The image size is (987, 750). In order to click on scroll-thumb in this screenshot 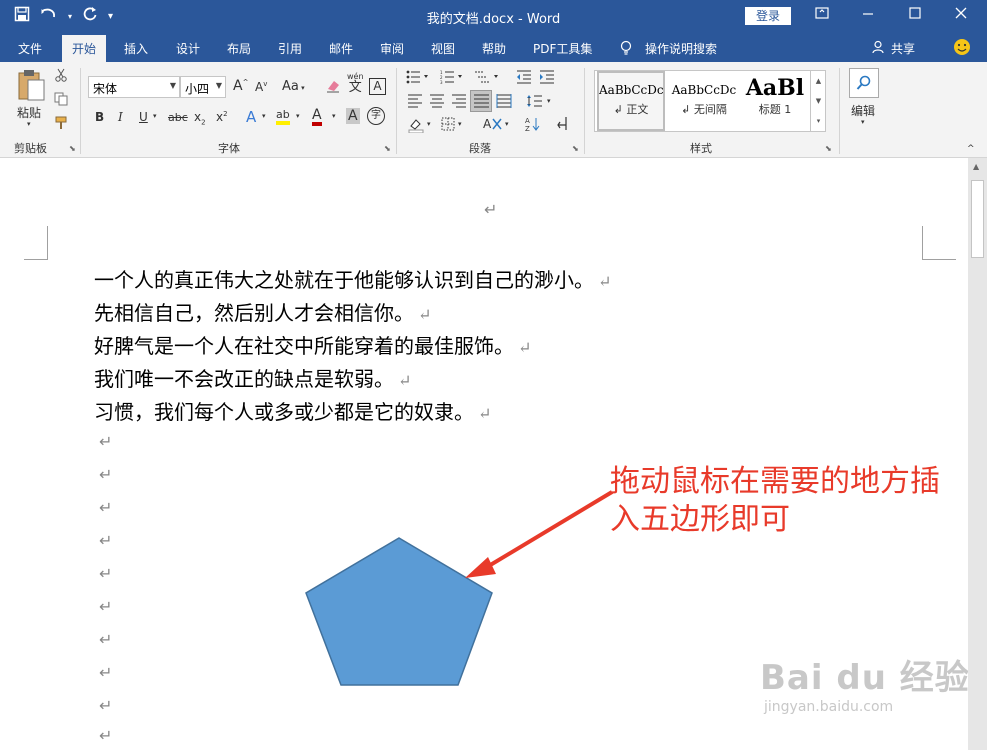, I will do `click(977, 219)`.